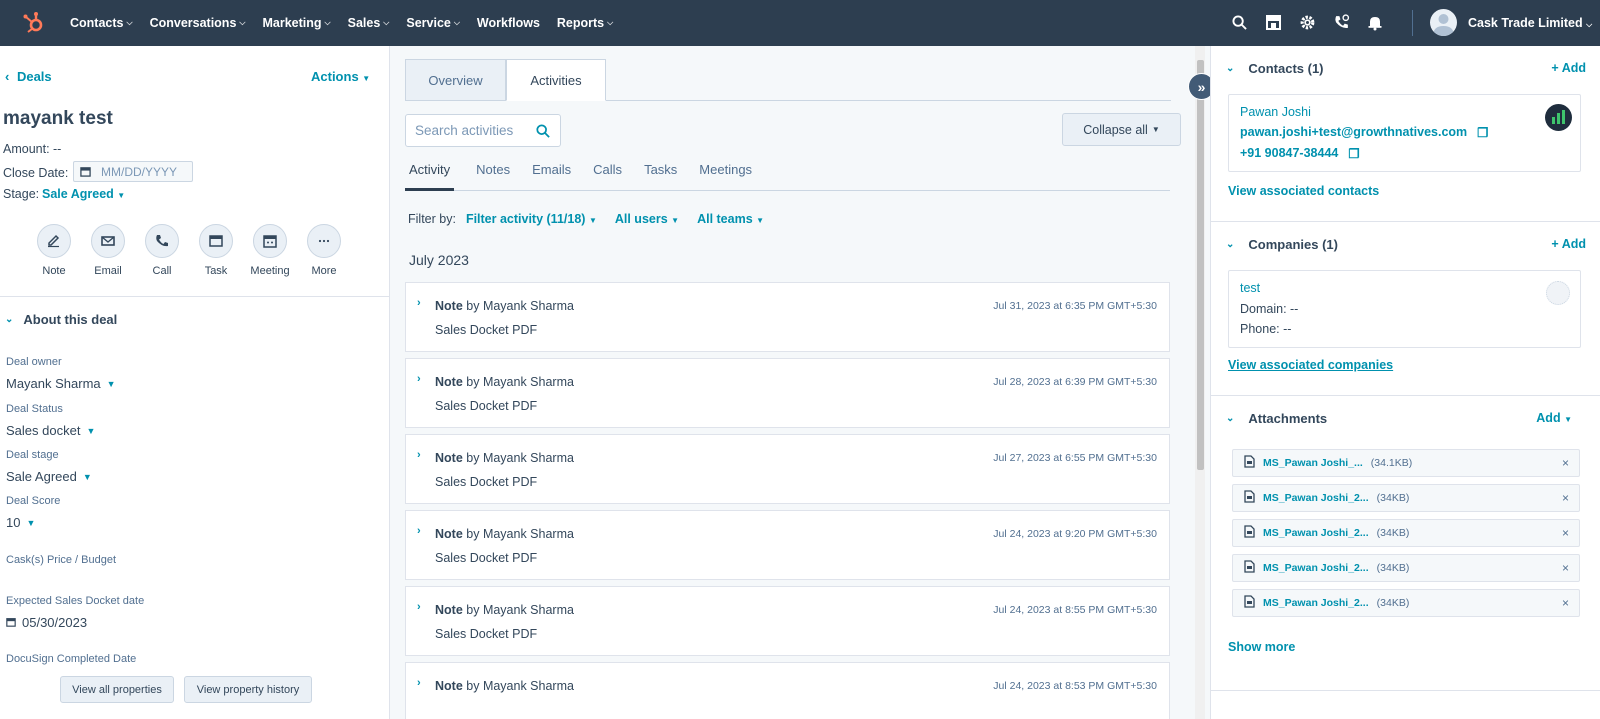 Image resolution: width=1600 pixels, height=719 pixels. I want to click on view-property-history-button: View property history, so click(248, 689).